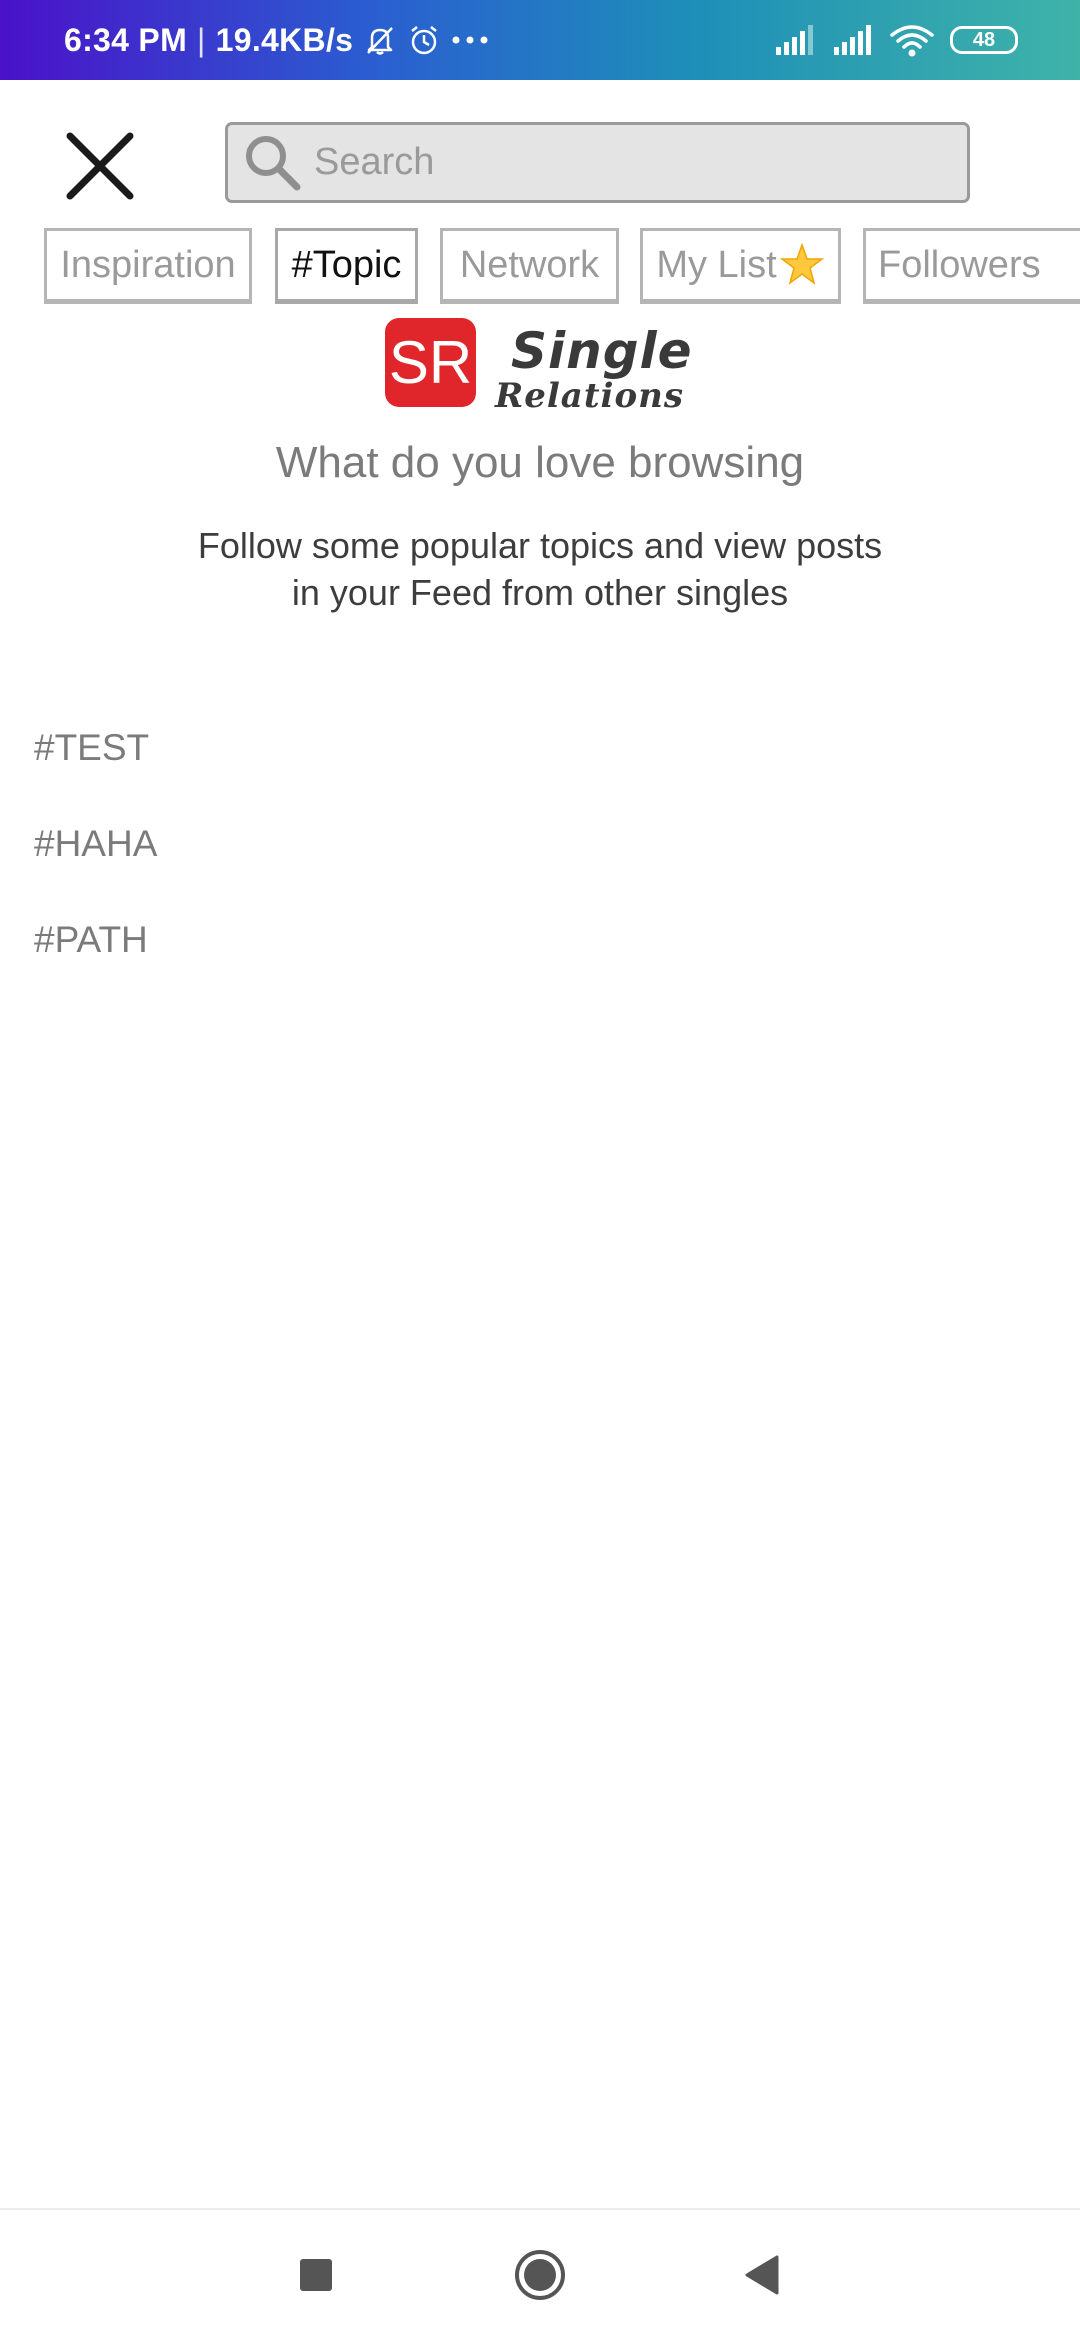  I want to click on network-speed: 19.4KB/s, so click(284, 39).